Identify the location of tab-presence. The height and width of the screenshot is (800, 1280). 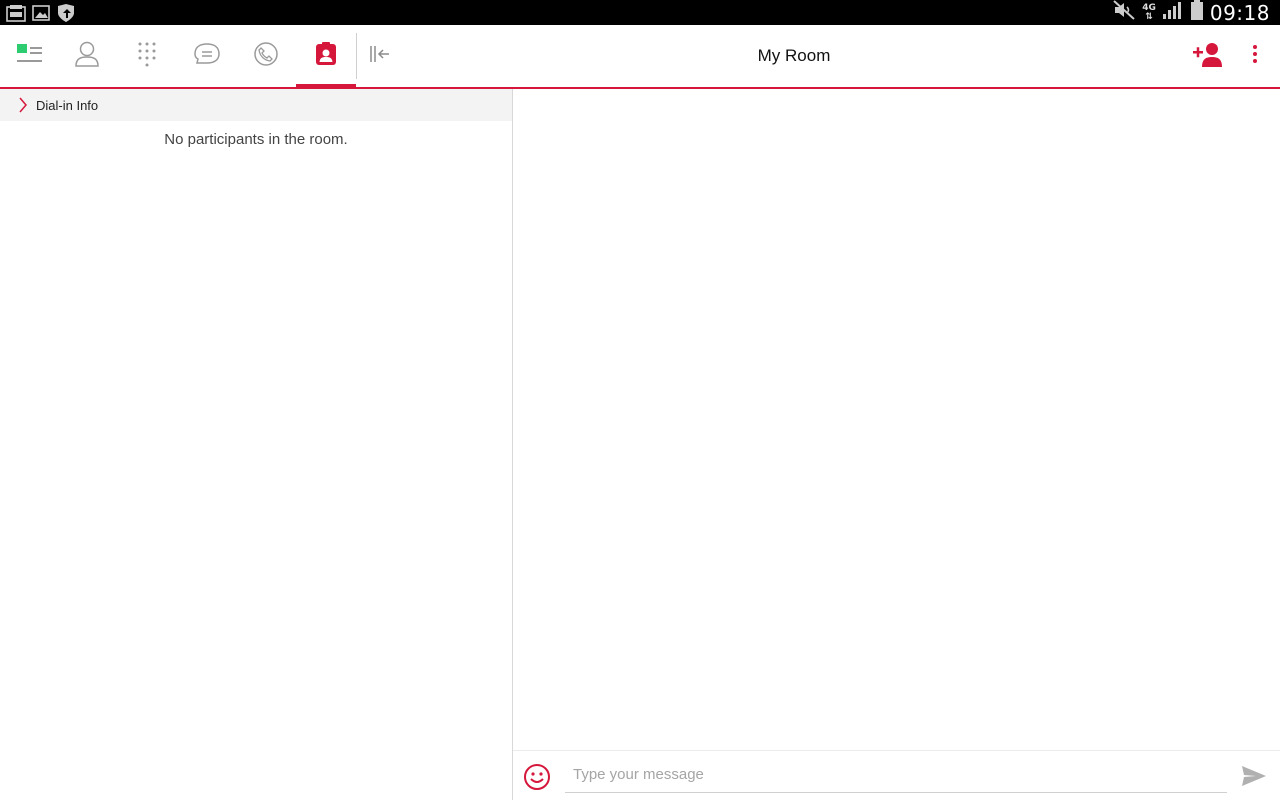
(30, 56).